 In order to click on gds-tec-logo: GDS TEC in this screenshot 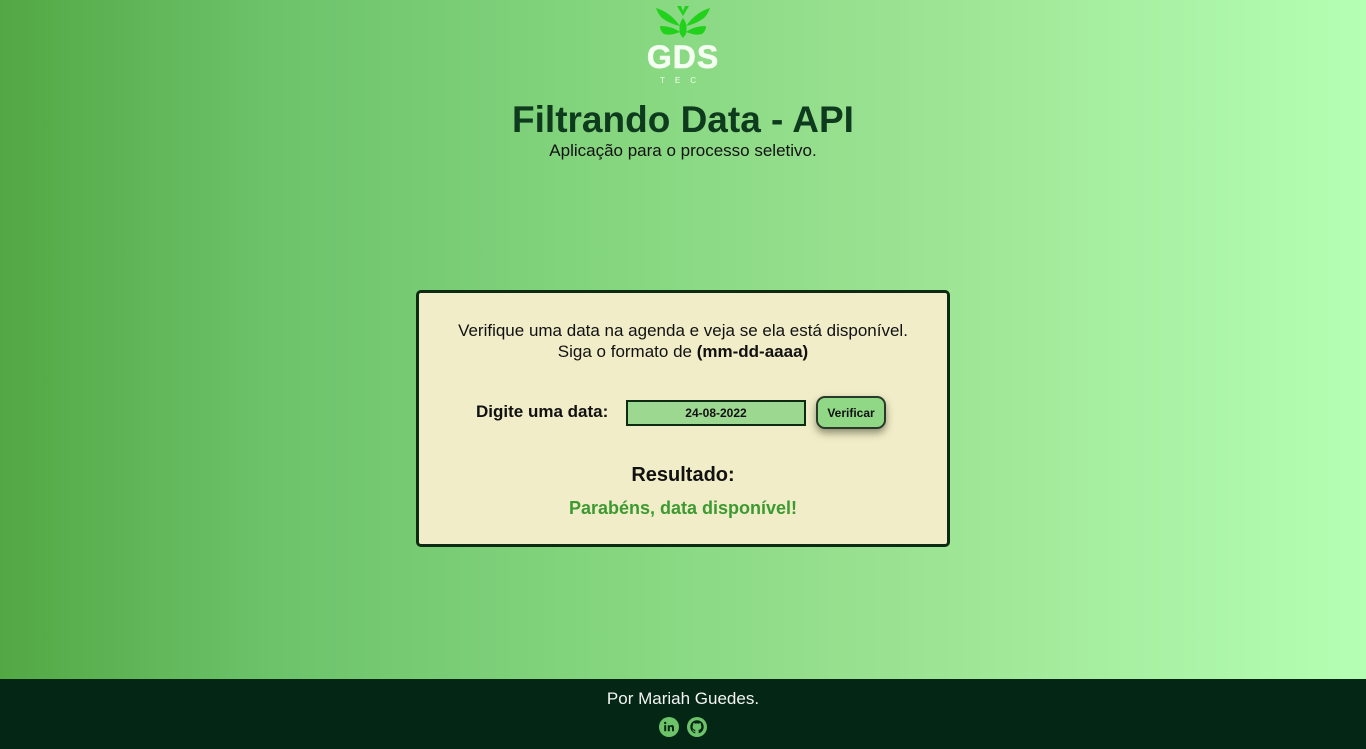, I will do `click(683, 45)`.